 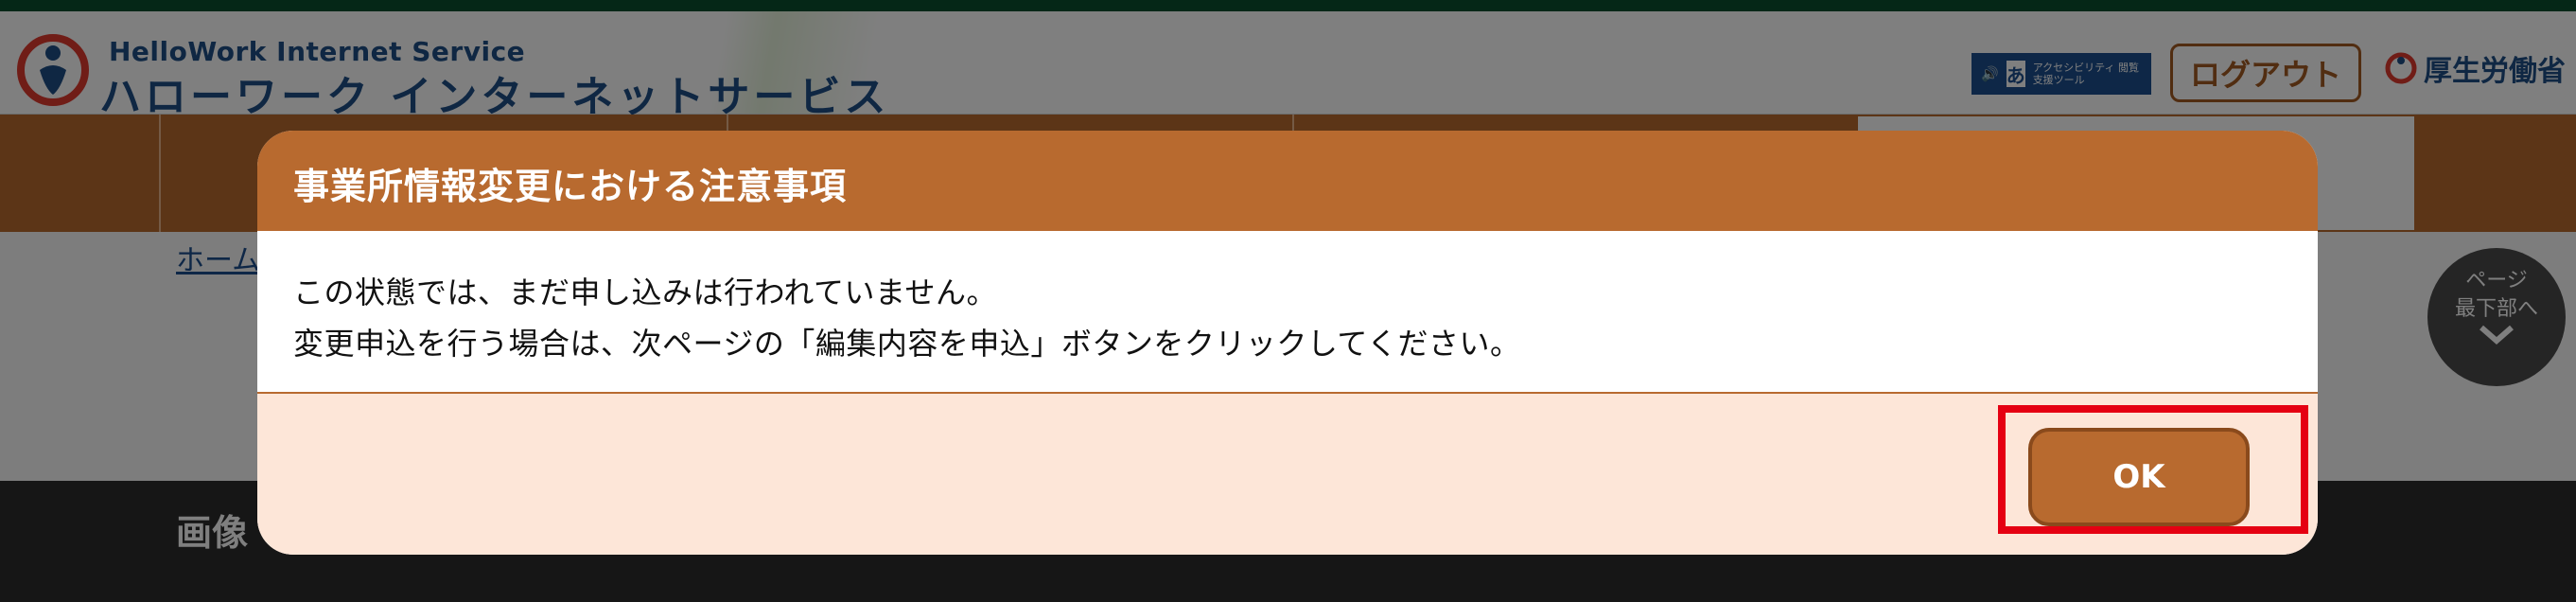 I want to click on ok-button-highlight, so click(x=2153, y=469).